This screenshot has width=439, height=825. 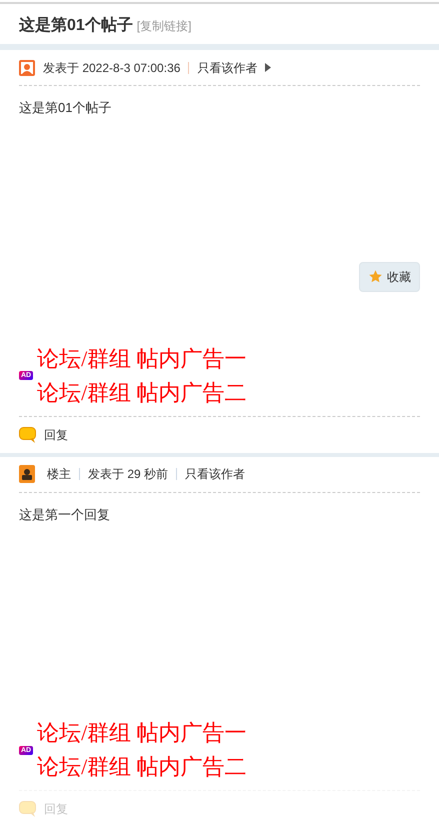 I want to click on post-body: 这是第01个帖子, so click(x=65, y=108).